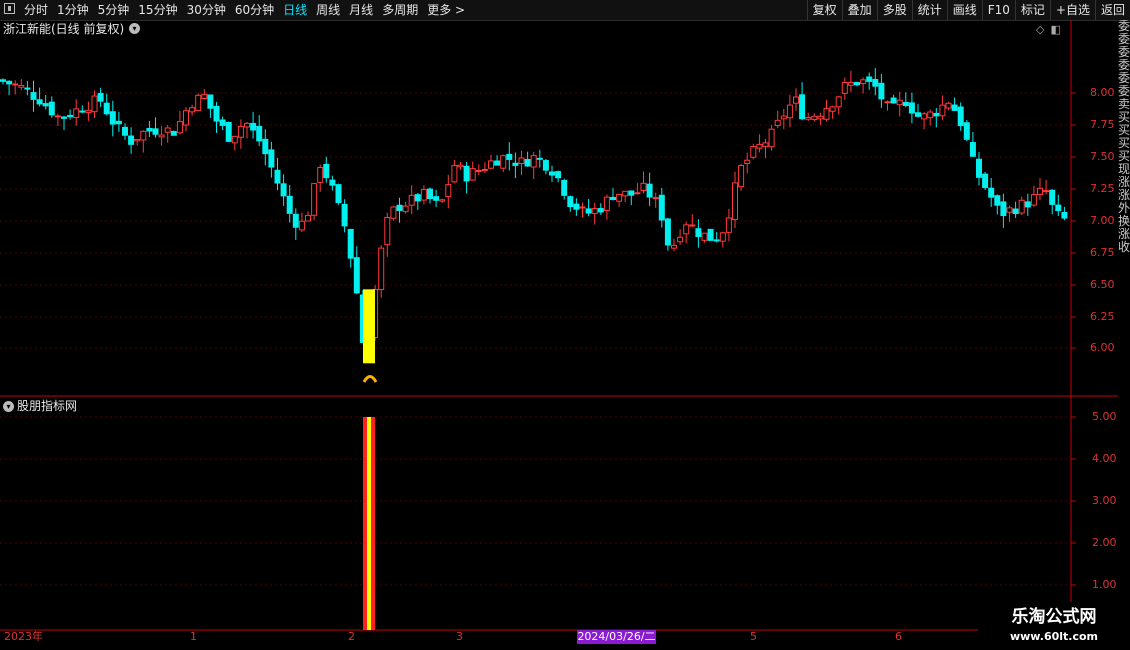 The image size is (1130, 650). Describe the element at coordinates (369, 326) in the screenshot. I see `signal-bar` at that location.